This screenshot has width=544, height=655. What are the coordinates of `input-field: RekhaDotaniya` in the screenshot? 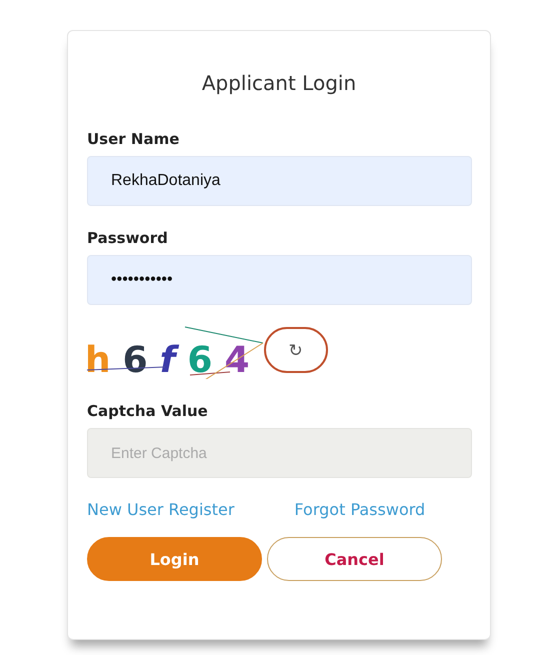 It's located at (279, 181).